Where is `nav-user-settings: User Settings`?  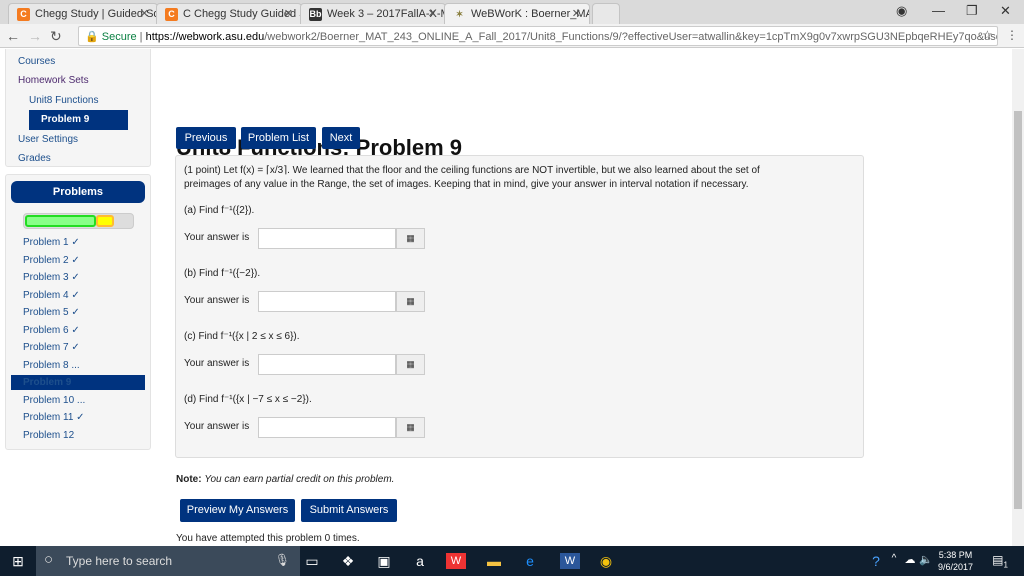 nav-user-settings: User Settings is located at coordinates (48, 139).